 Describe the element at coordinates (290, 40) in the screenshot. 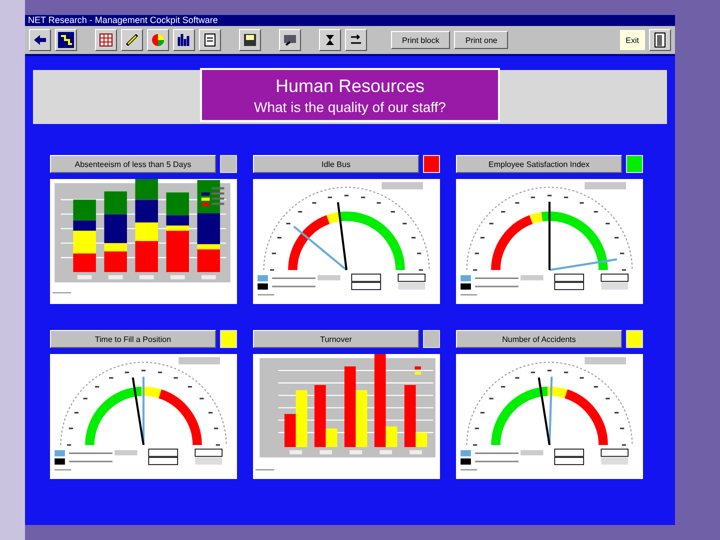

I see `note-icon` at that location.